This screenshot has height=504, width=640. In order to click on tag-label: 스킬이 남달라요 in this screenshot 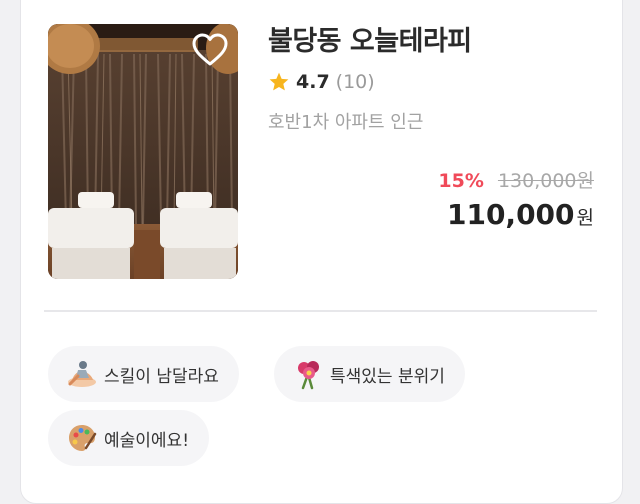, I will do `click(161, 376)`.